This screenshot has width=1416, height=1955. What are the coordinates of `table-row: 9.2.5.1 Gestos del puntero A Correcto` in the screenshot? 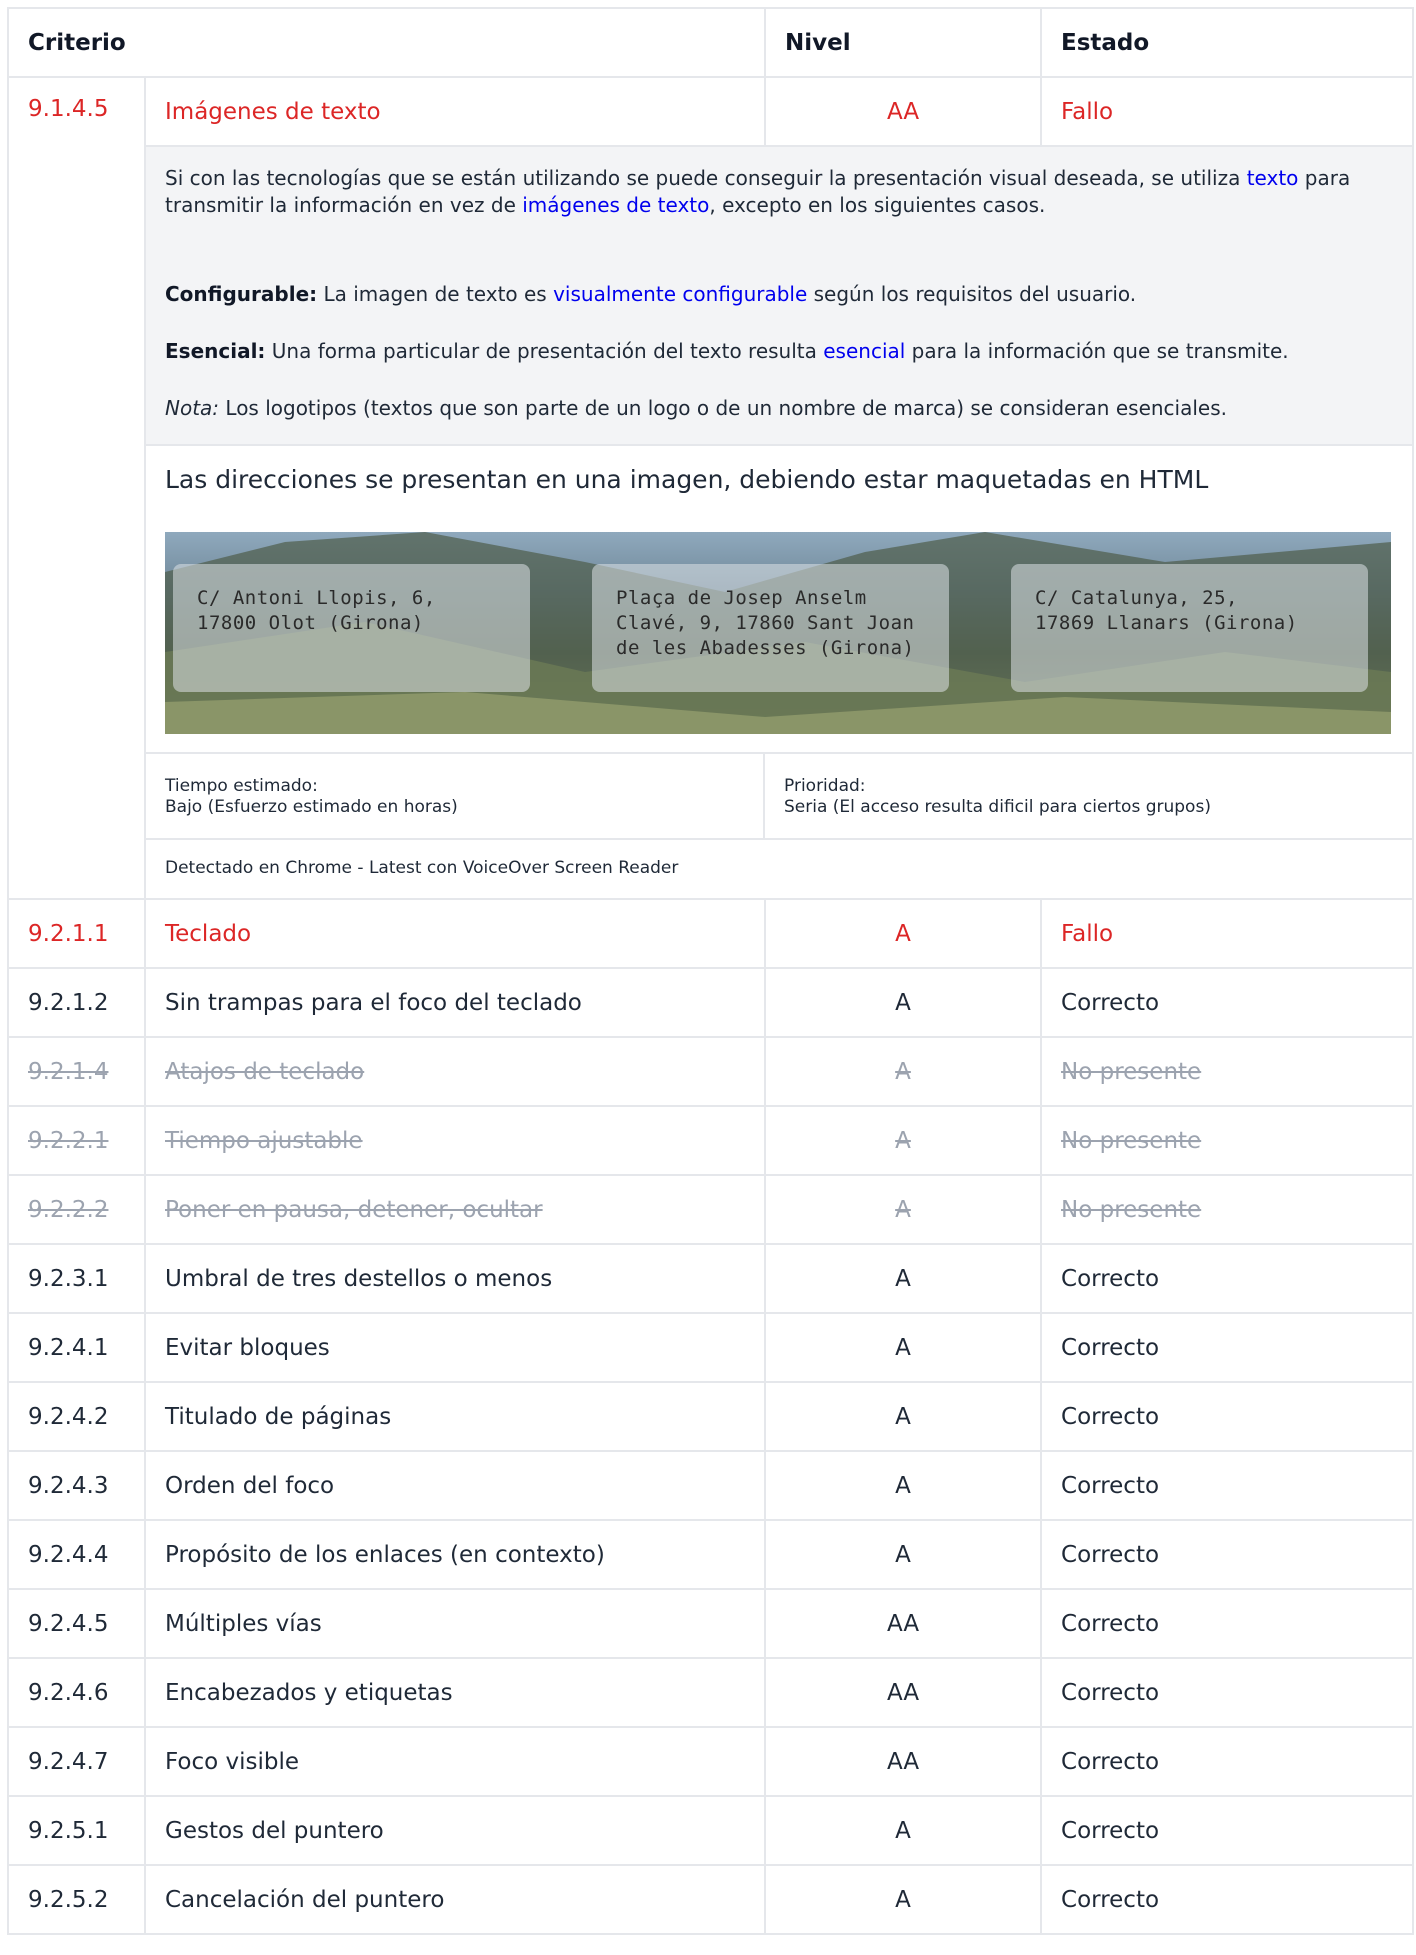 It's located at (711, 1830).